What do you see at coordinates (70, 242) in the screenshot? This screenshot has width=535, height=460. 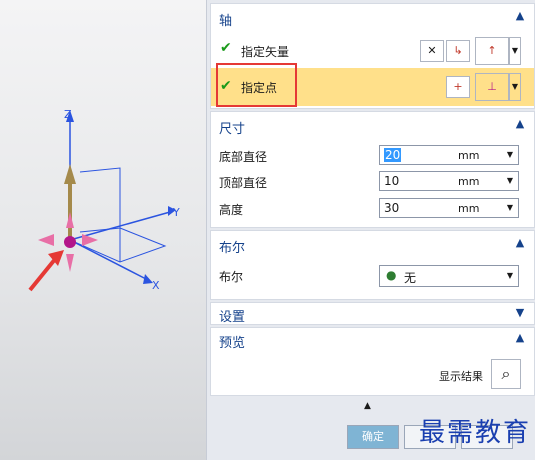 I see `origin-point` at bounding box center [70, 242].